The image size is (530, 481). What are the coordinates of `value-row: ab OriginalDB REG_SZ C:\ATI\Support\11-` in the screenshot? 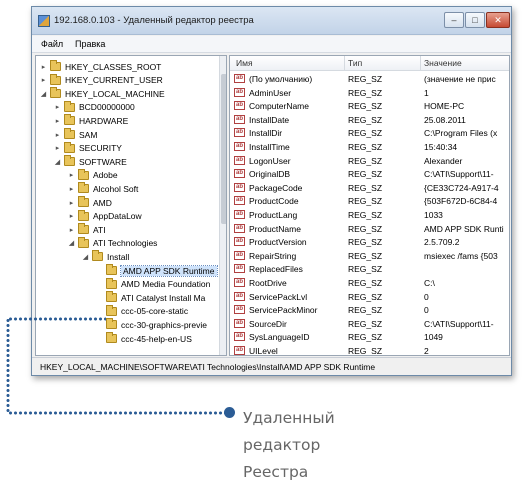 It's located at (369, 174).